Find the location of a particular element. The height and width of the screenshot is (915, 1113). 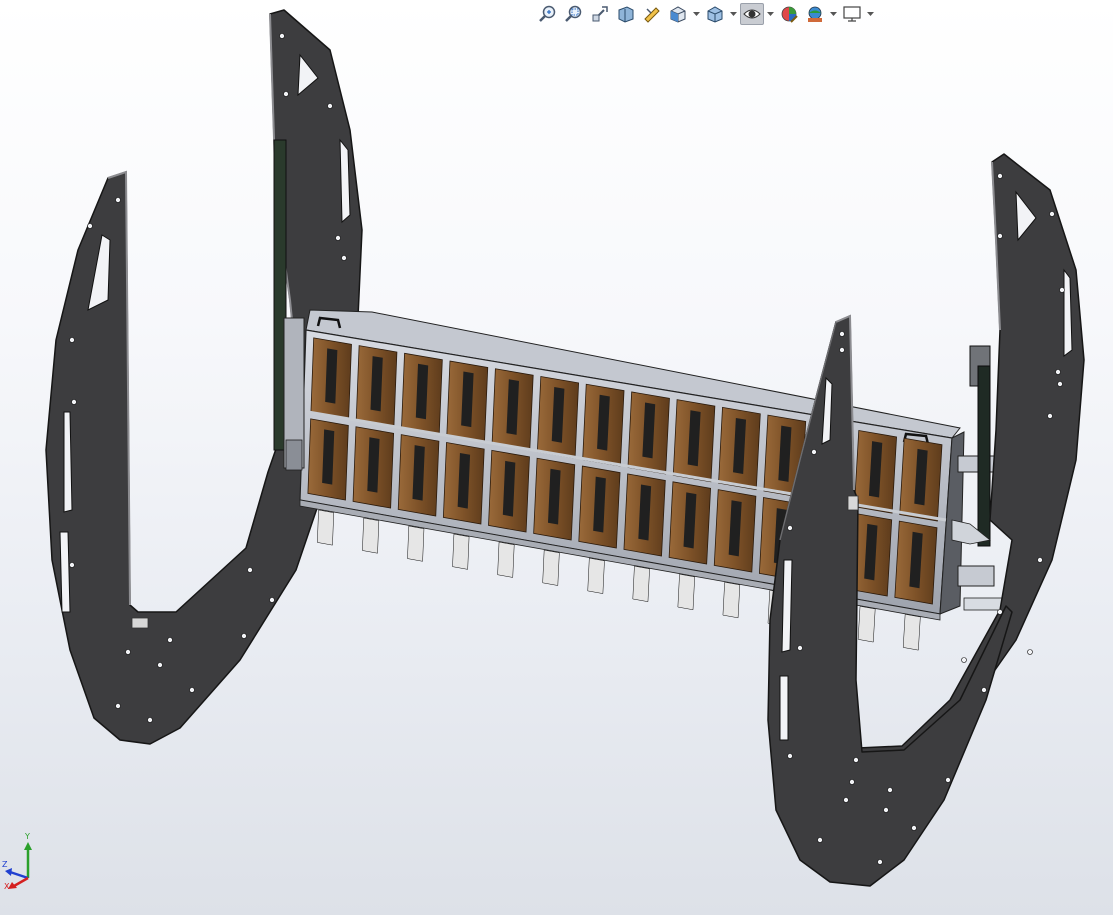

zoom-to-fit-icon is located at coordinates (547, 13).